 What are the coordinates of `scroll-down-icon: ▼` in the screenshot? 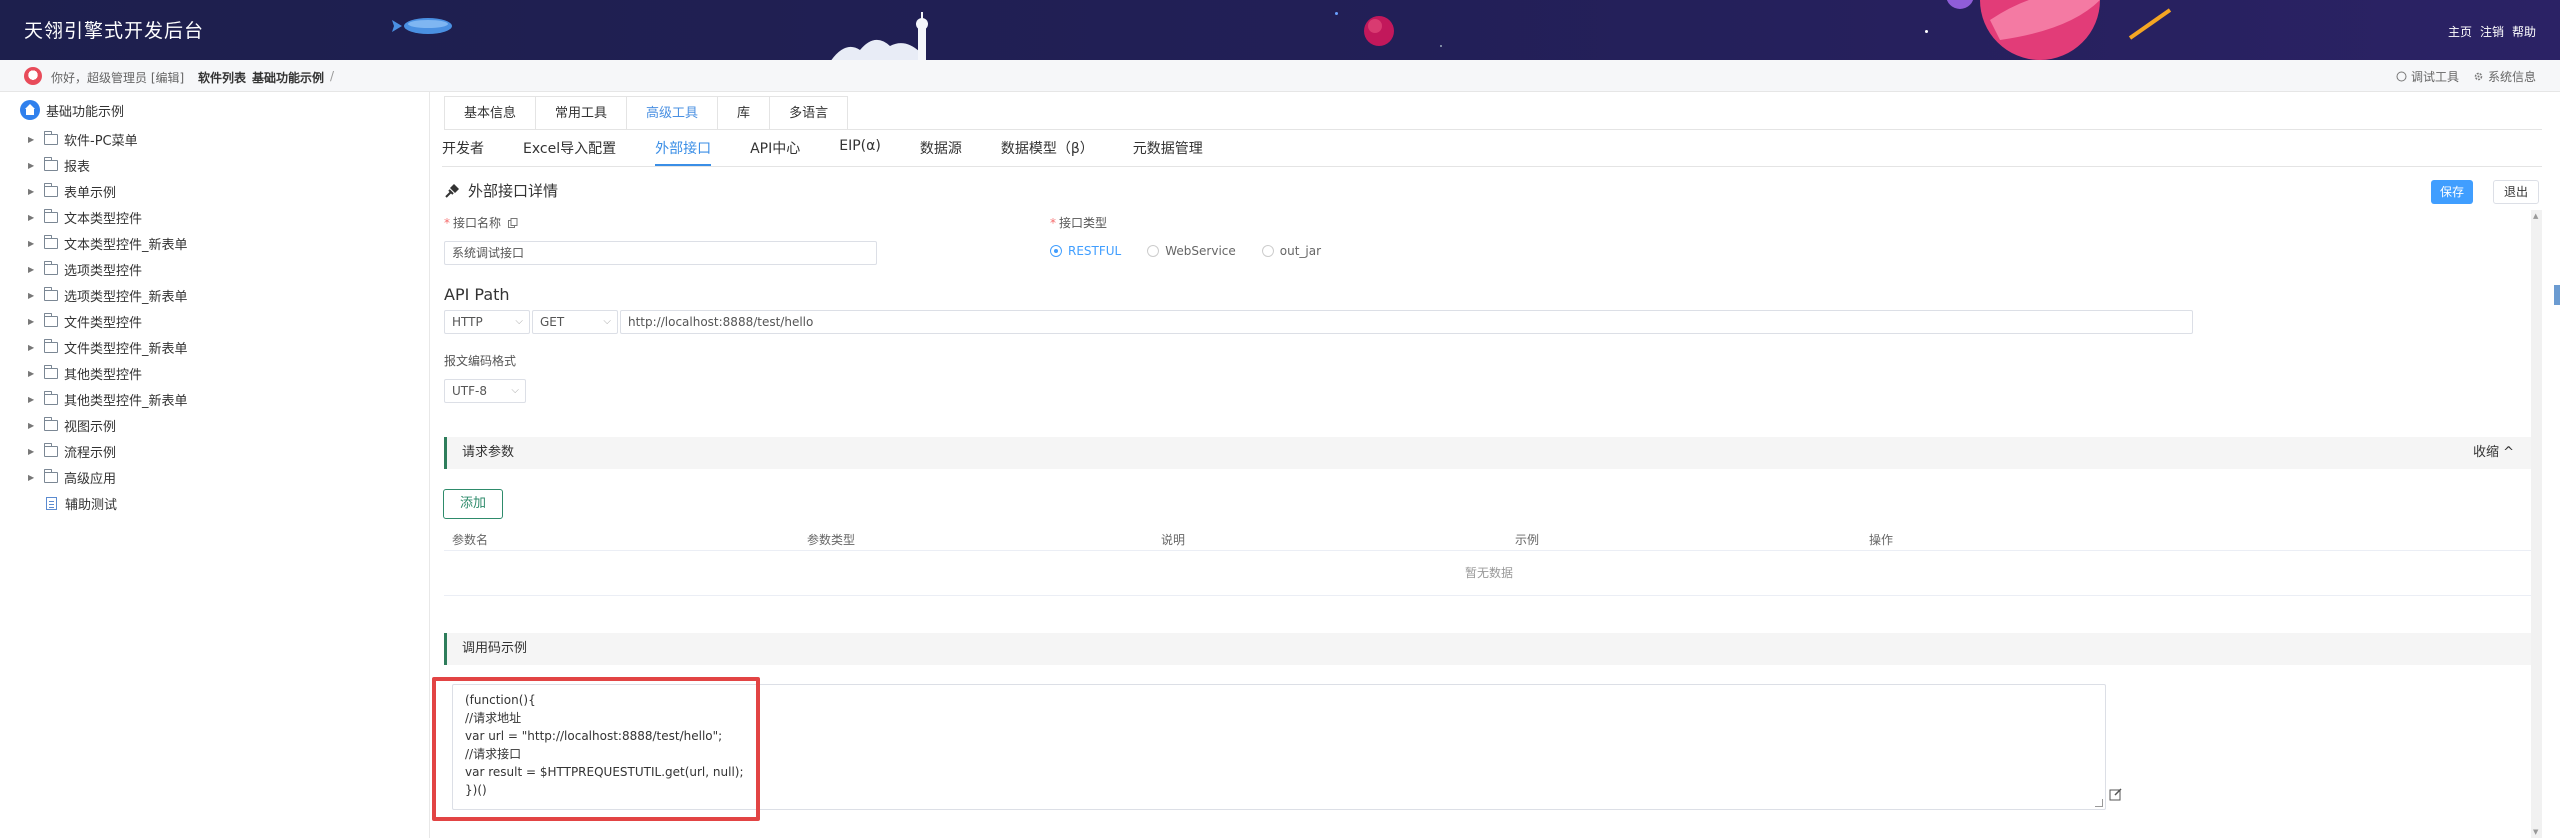 It's located at (2535, 832).